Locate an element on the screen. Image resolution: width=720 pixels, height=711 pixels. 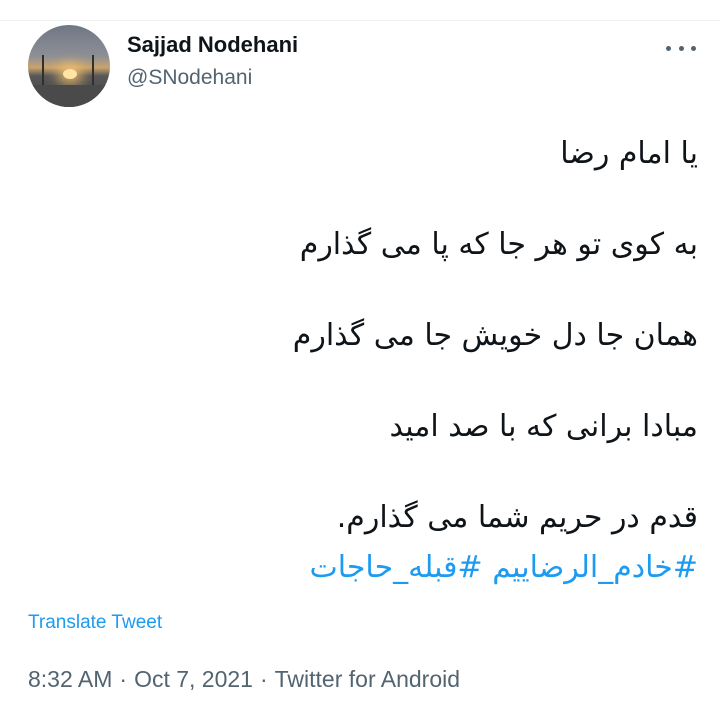
tweet-line: همان جا دل خویش جا می گذارم is located at coordinates (495, 335).